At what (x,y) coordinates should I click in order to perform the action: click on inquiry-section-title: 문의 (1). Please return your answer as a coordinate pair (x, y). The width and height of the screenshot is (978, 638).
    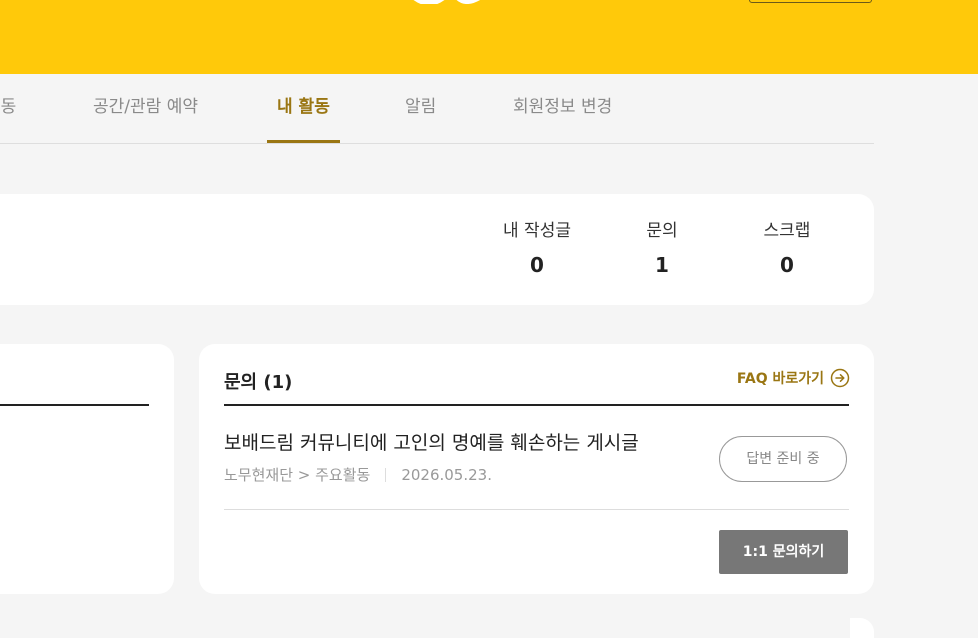
    Looking at the image, I should click on (258, 382).